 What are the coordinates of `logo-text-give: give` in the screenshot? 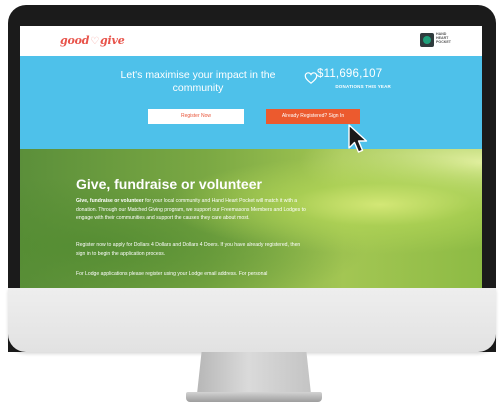 It's located at (112, 40).